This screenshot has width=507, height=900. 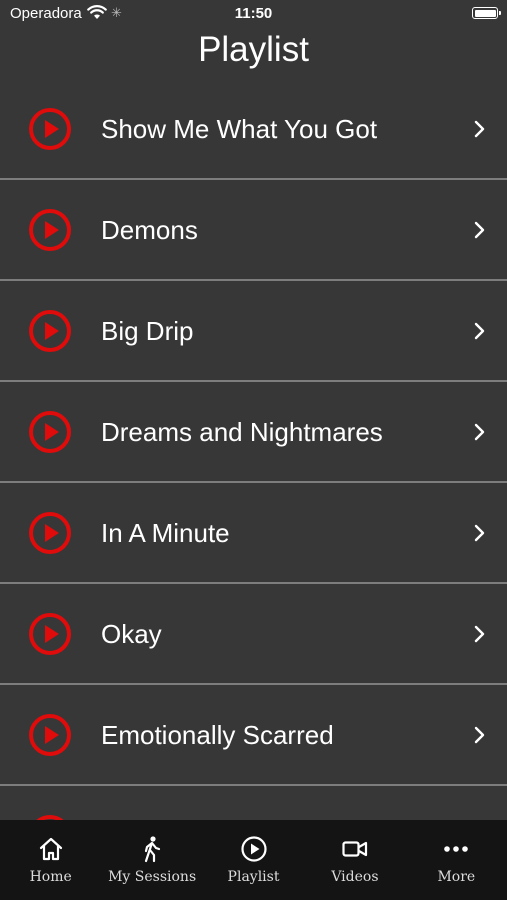 What do you see at coordinates (253, 230) in the screenshot?
I see `track-row: Demons` at bounding box center [253, 230].